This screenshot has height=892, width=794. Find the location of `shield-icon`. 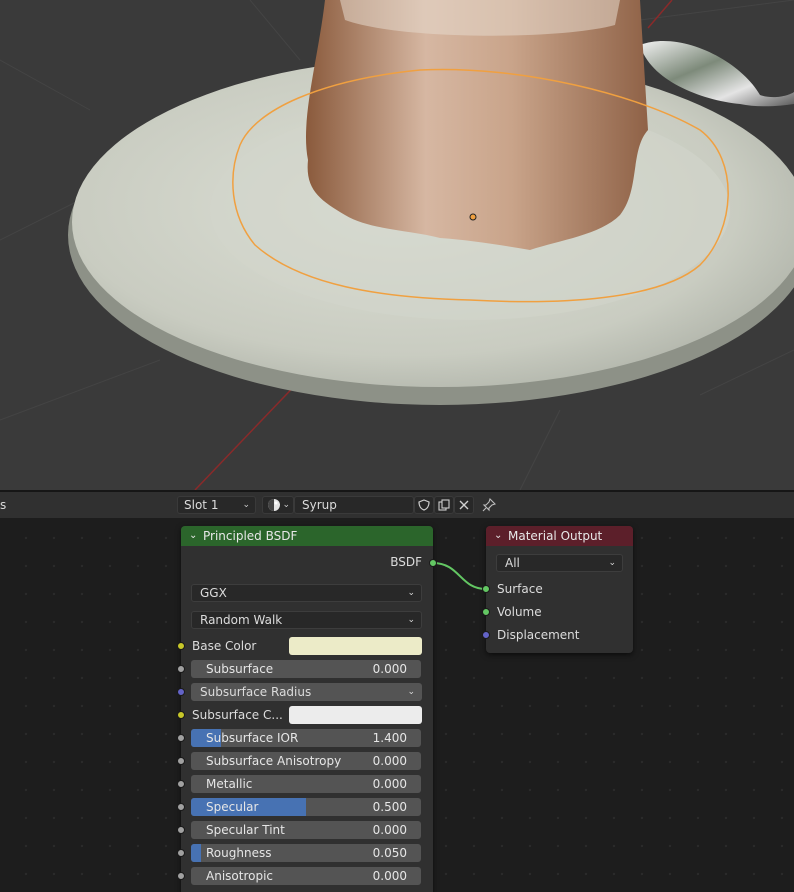

shield-icon is located at coordinates (424, 505).